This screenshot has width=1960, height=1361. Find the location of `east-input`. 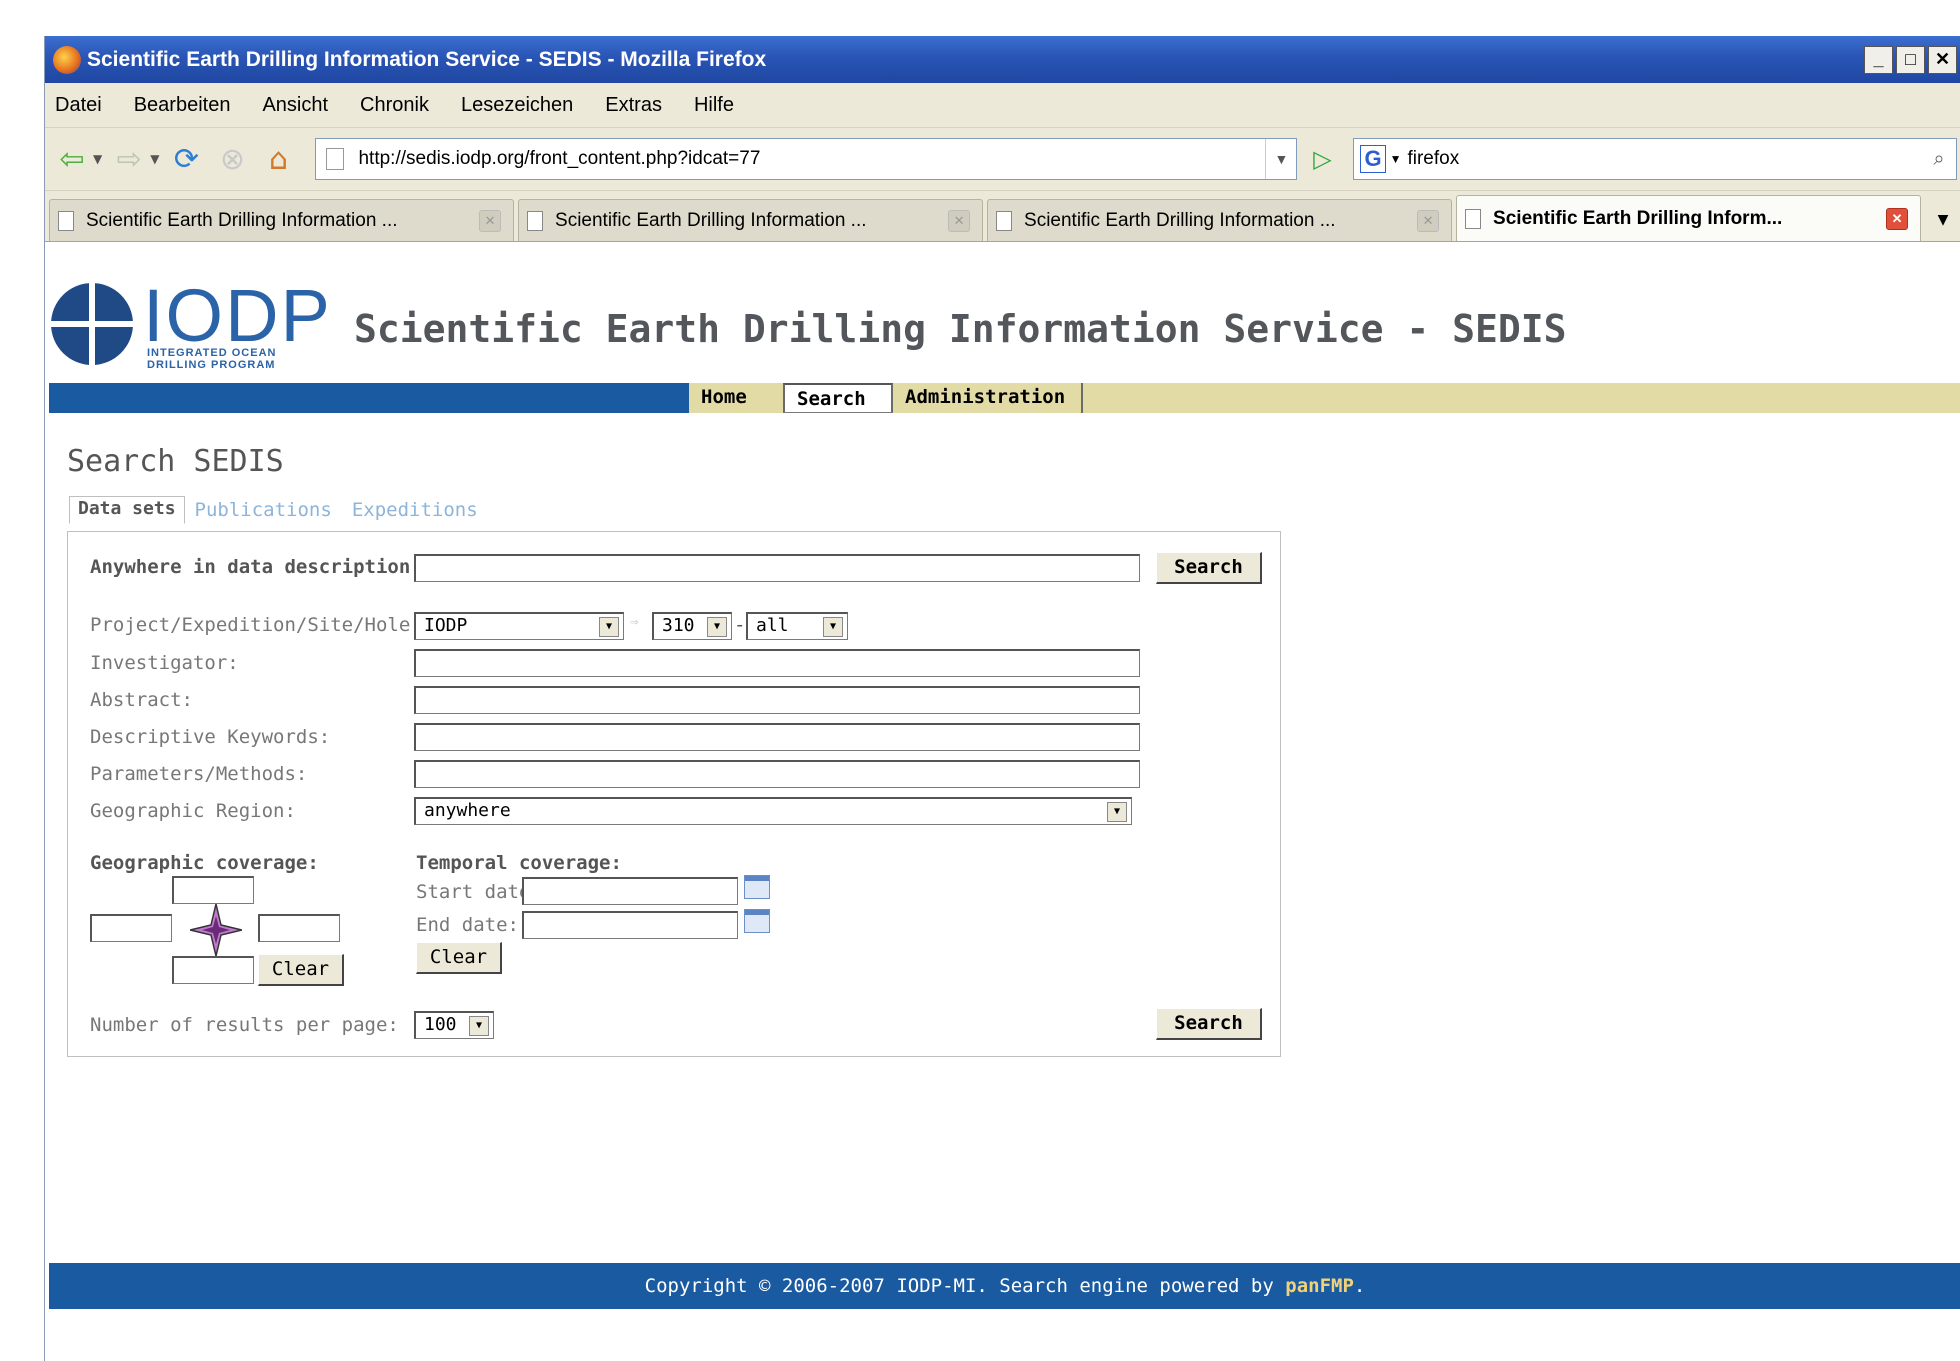

east-input is located at coordinates (299, 928).